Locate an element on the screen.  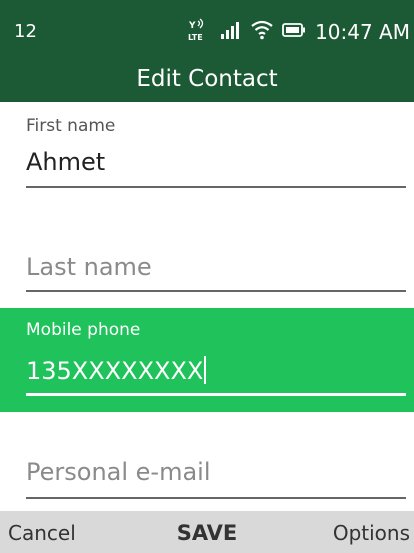
options-button: Options is located at coordinates (371, 532).